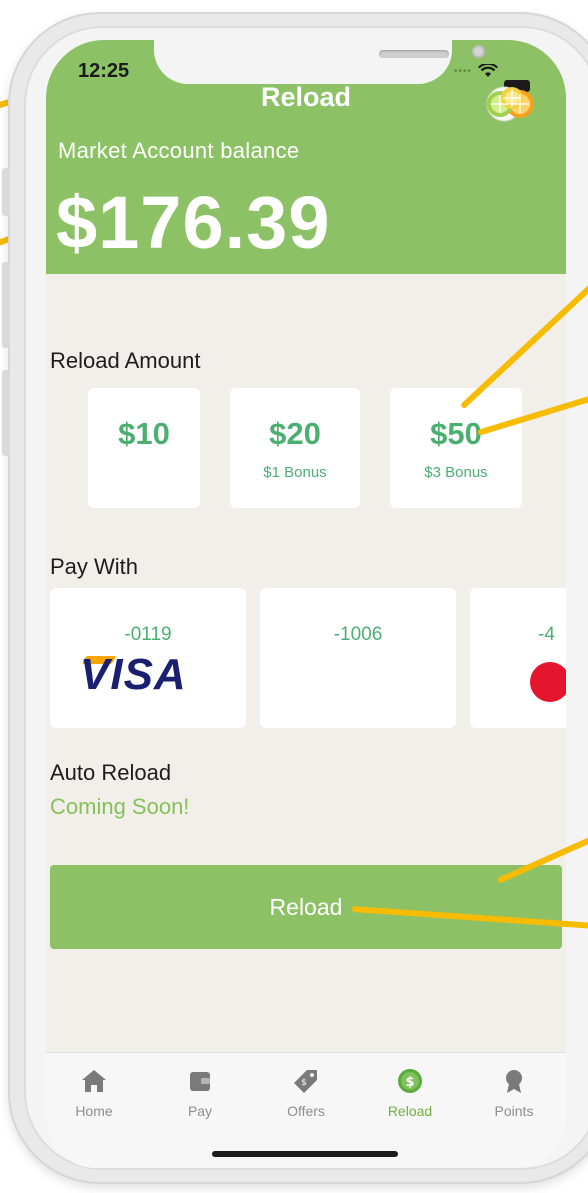 The height and width of the screenshot is (1193, 588). What do you see at coordinates (546, 634) in the screenshot?
I see `card-number: -4` at bounding box center [546, 634].